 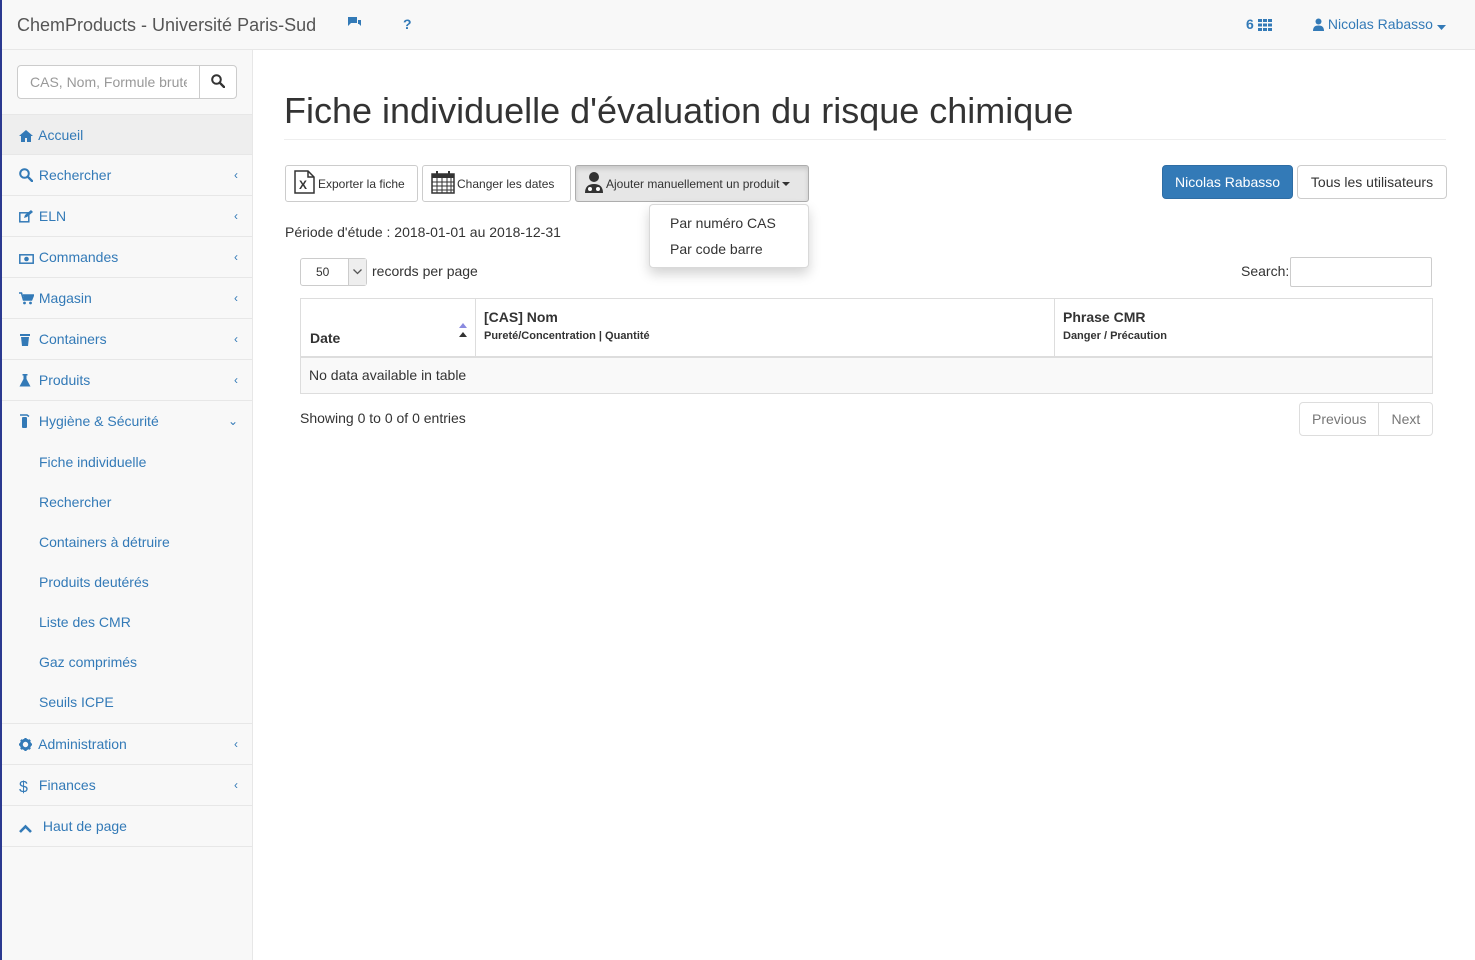 What do you see at coordinates (127, 134) in the screenshot?
I see `sidebar-item-accueil: Accueil` at bounding box center [127, 134].